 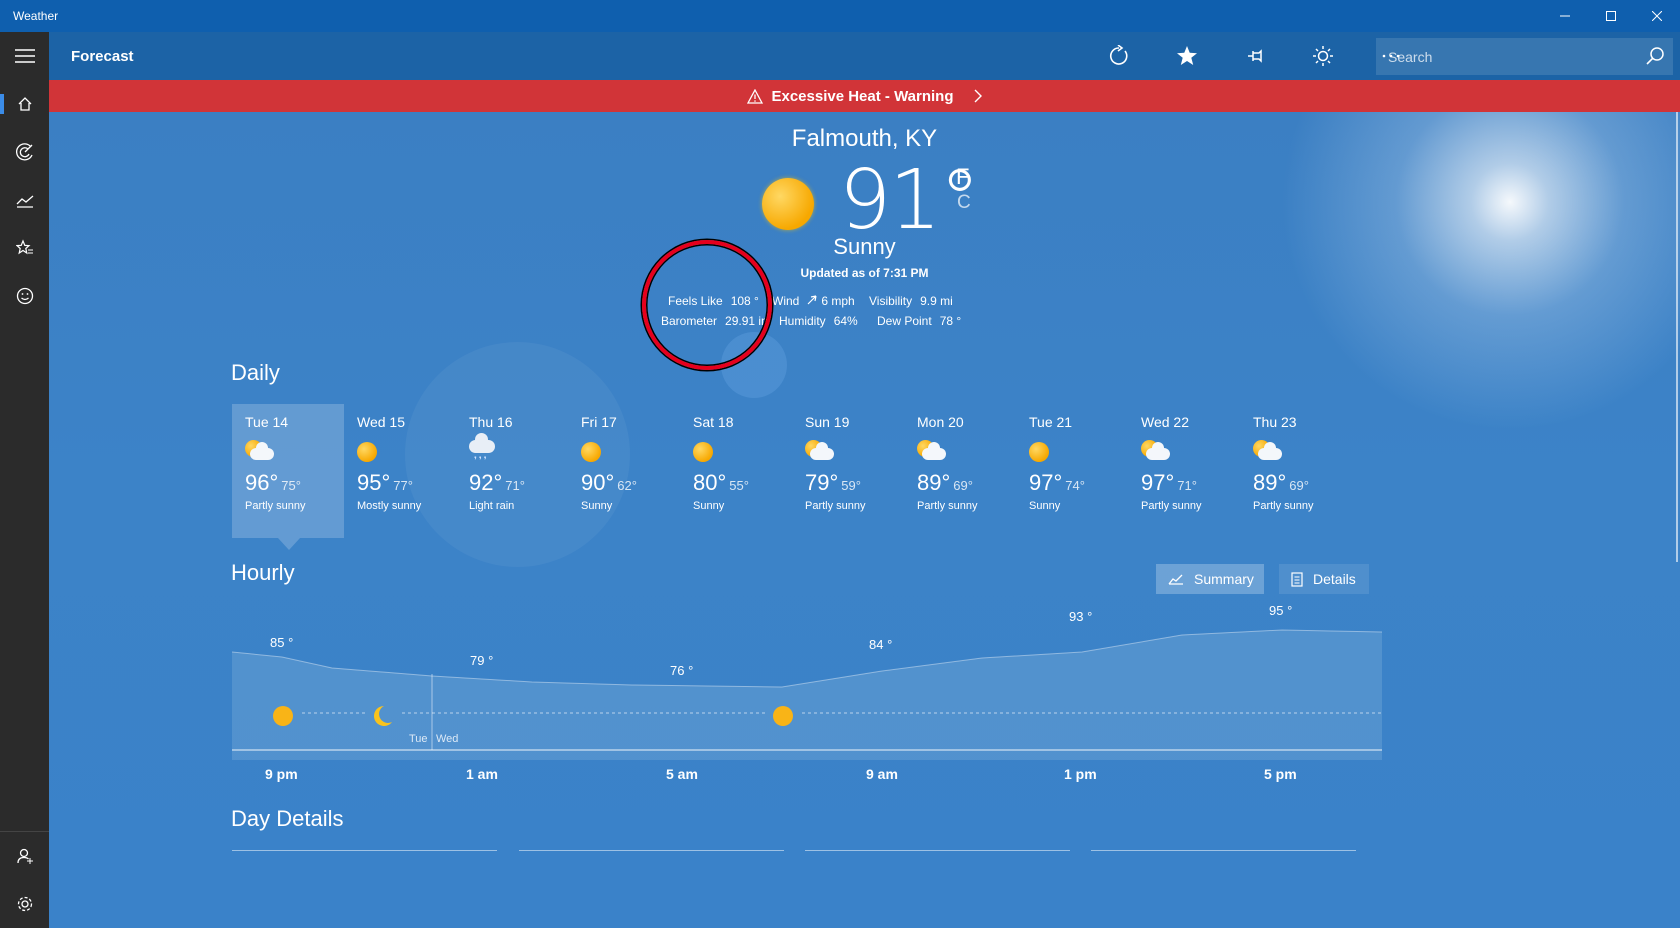 I want to click on current-condition: Sunny, so click(x=864, y=246).